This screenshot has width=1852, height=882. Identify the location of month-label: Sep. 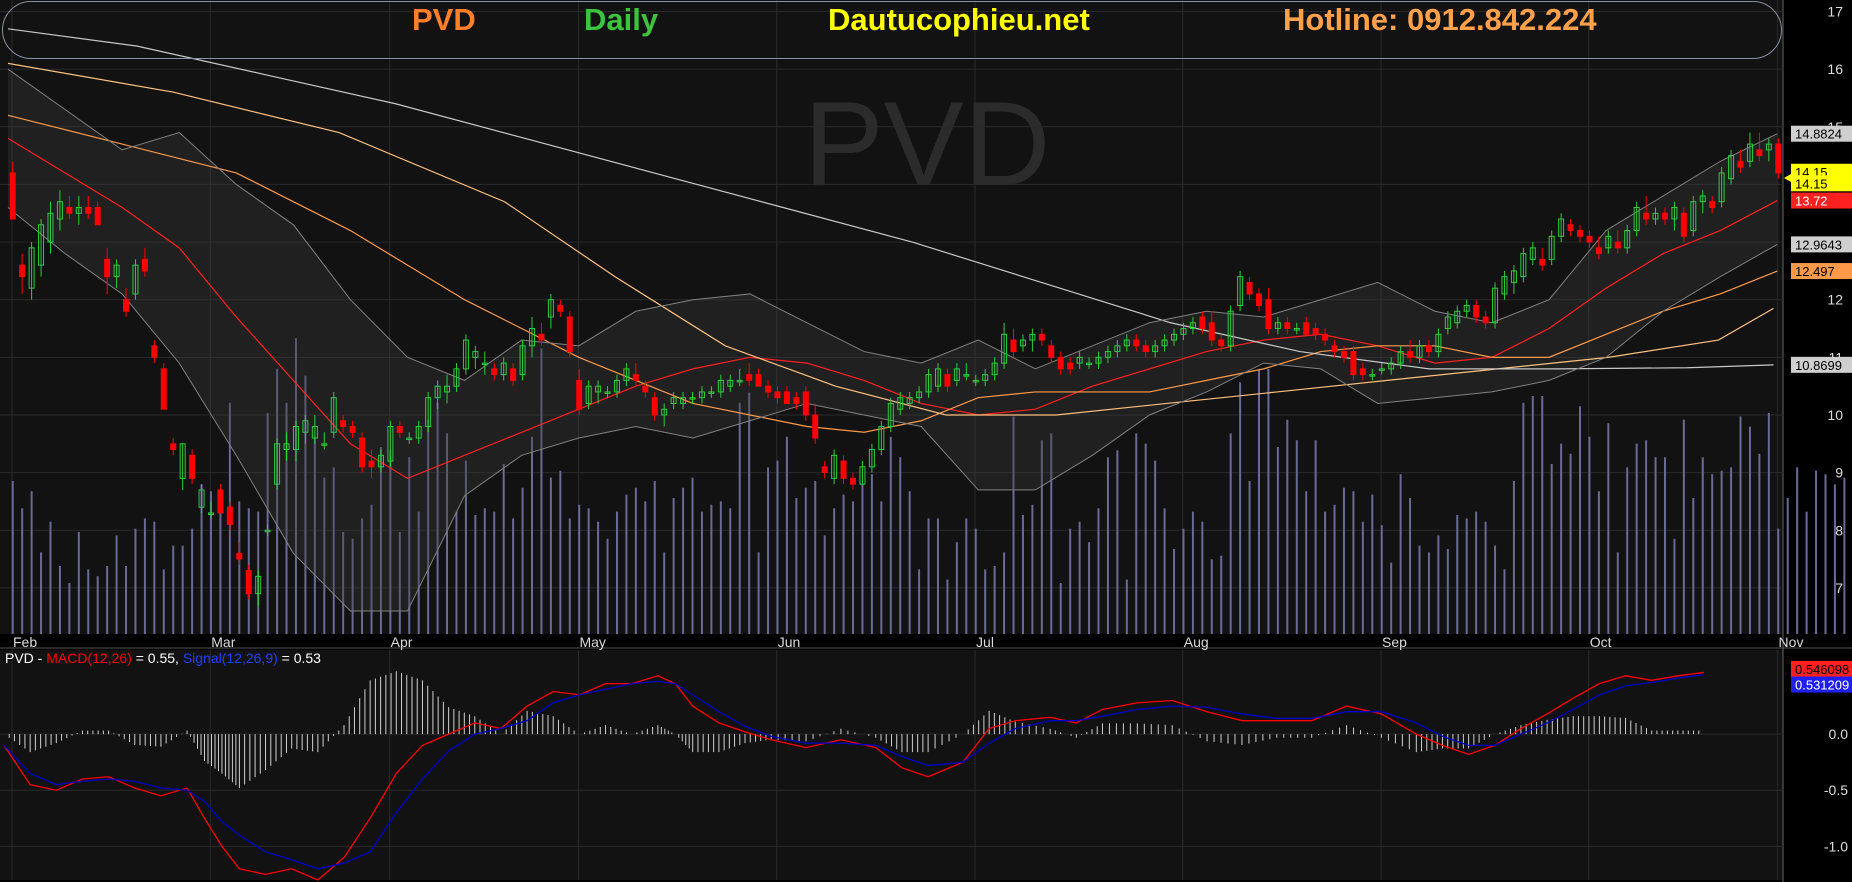
(1394, 642).